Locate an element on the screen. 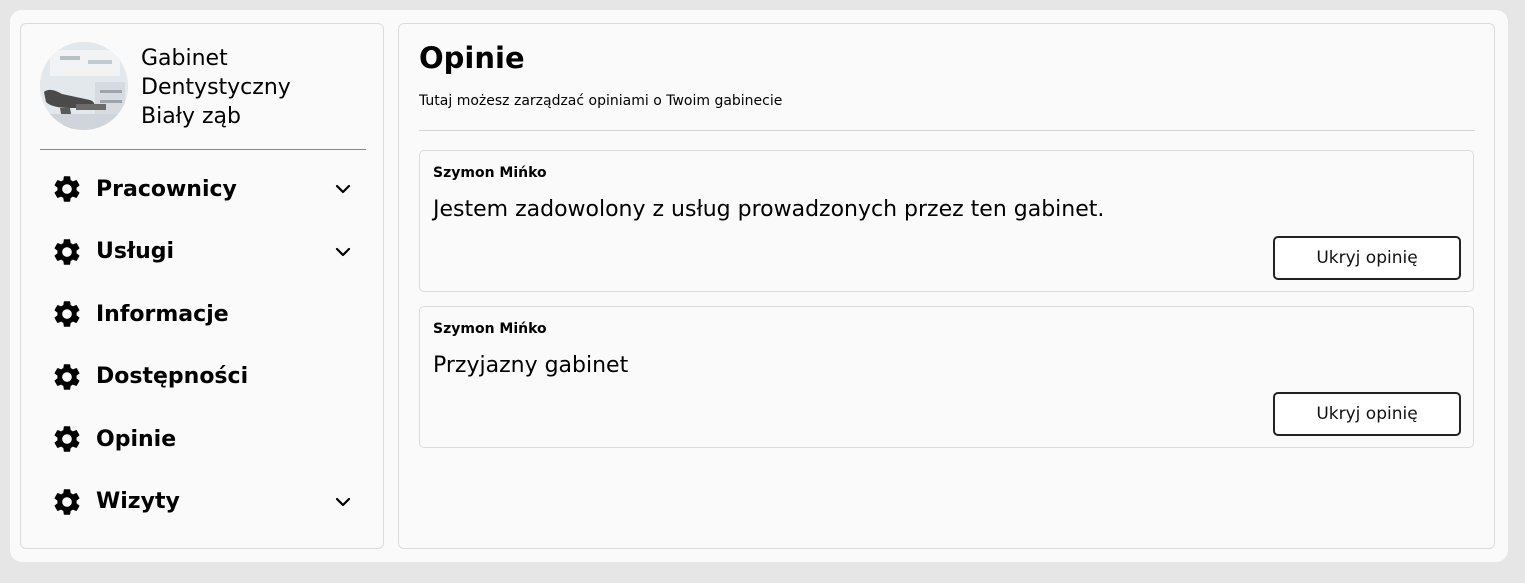 This screenshot has height=583, width=1525. review-text: Przyjazny gabinet is located at coordinates (531, 365).